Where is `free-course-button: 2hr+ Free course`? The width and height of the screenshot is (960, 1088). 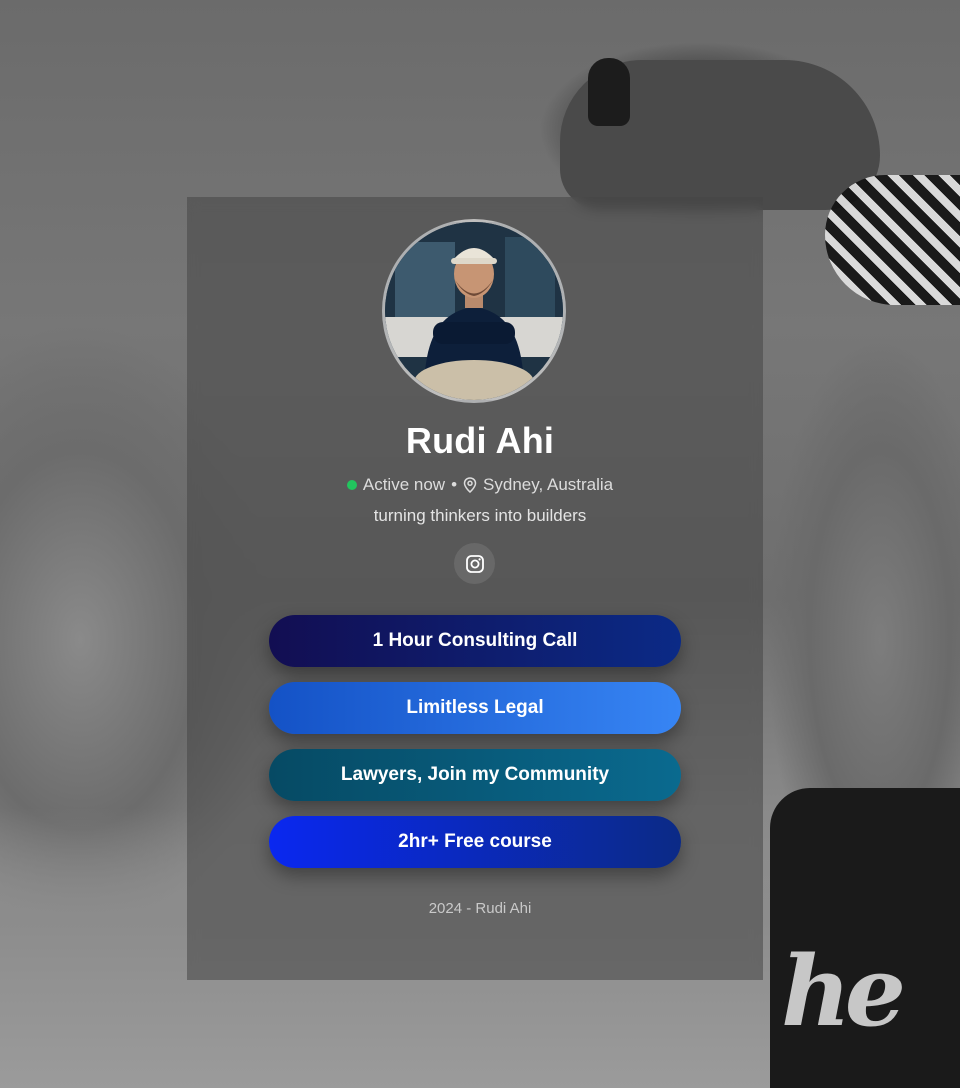 free-course-button: 2hr+ Free course is located at coordinates (475, 842).